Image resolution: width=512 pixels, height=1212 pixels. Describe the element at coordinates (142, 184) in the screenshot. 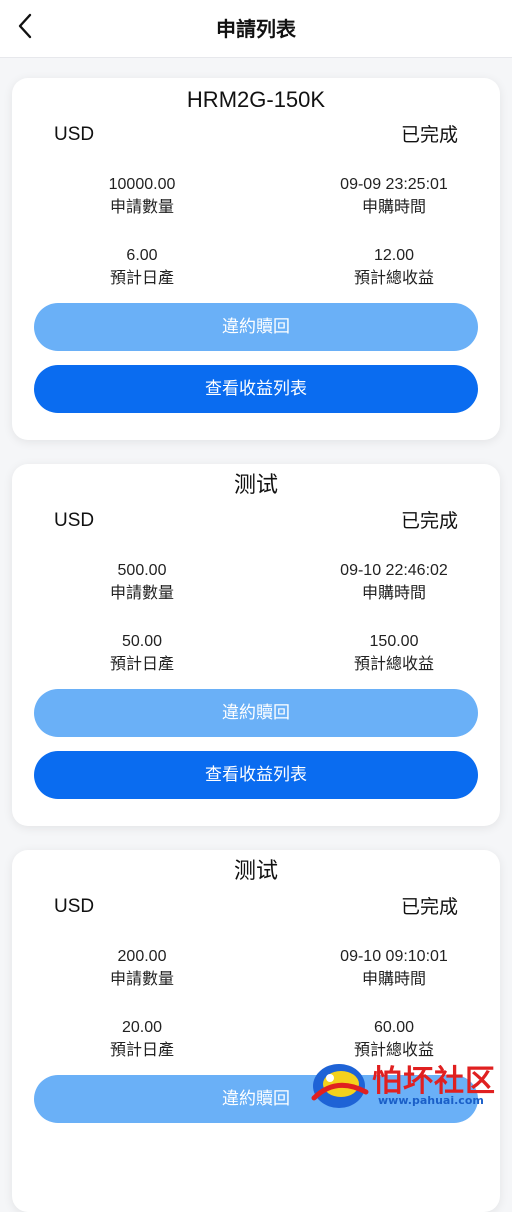

I see `amount-value: 10000.00` at that location.